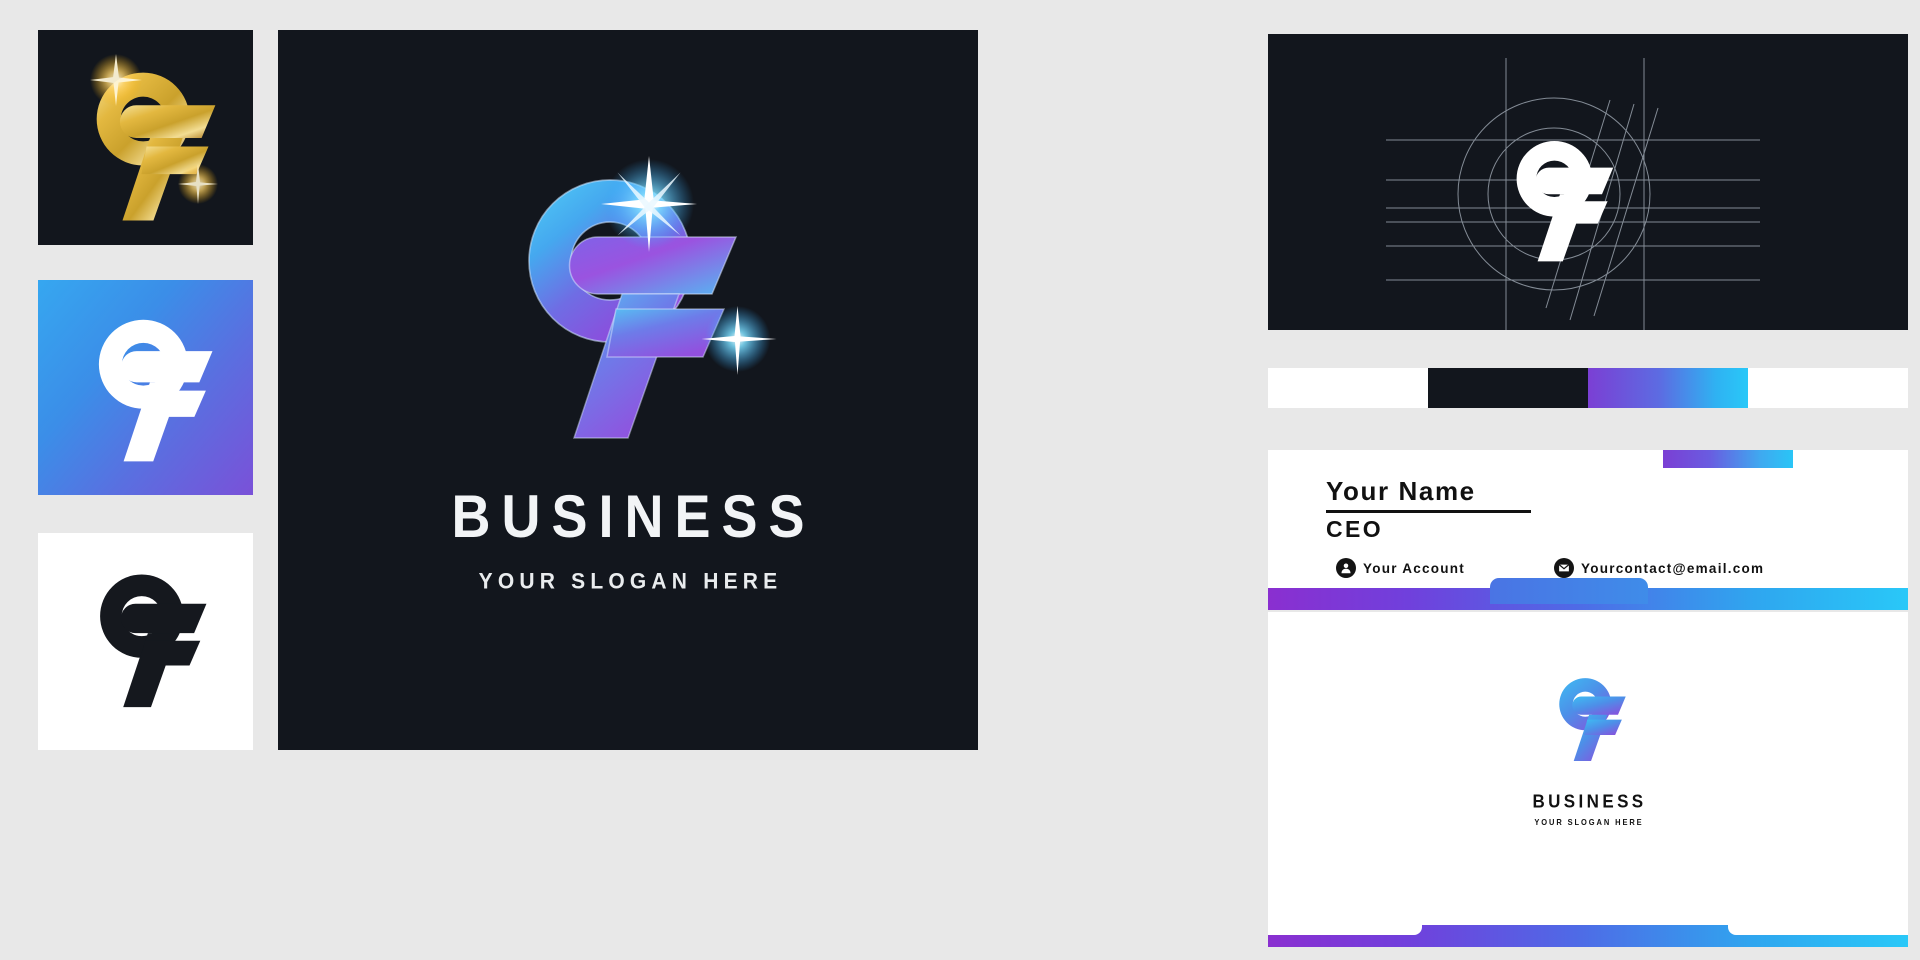 The height and width of the screenshot is (960, 1920). I want to click on construction-grid, so click(1573, 194).